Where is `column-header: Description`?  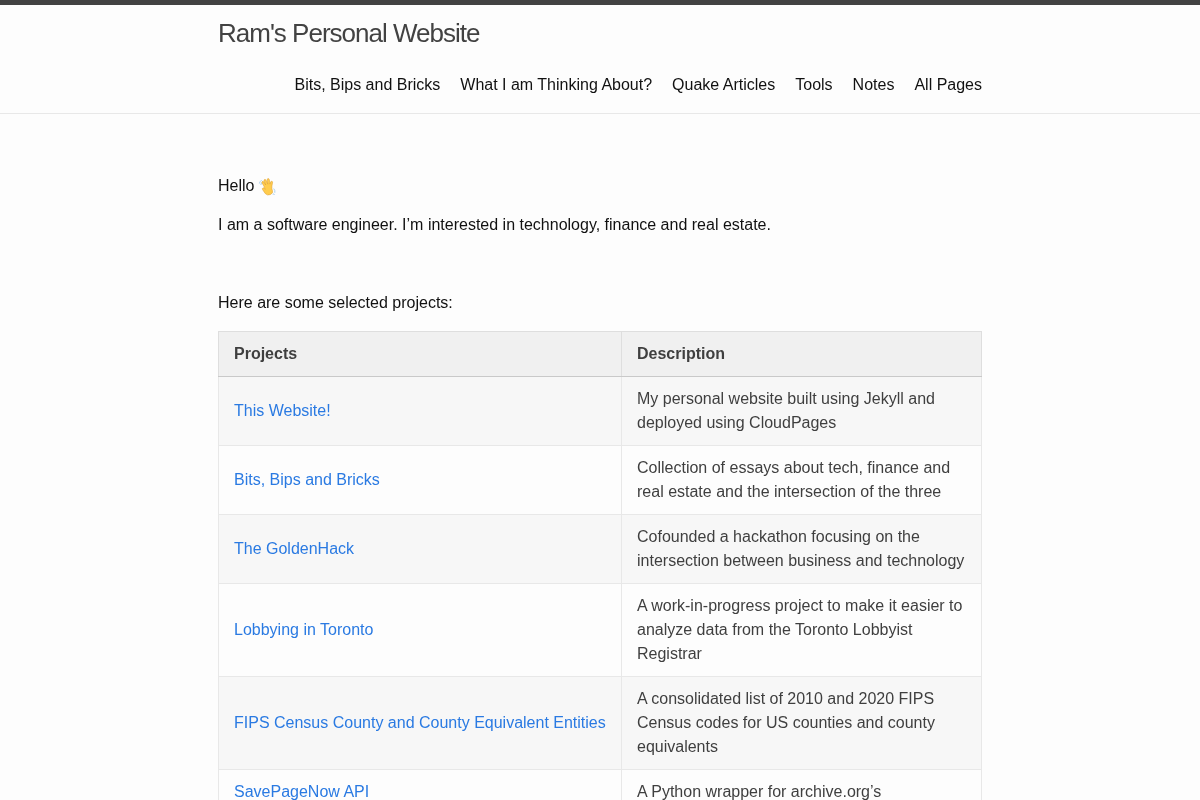 column-header: Description is located at coordinates (801, 354).